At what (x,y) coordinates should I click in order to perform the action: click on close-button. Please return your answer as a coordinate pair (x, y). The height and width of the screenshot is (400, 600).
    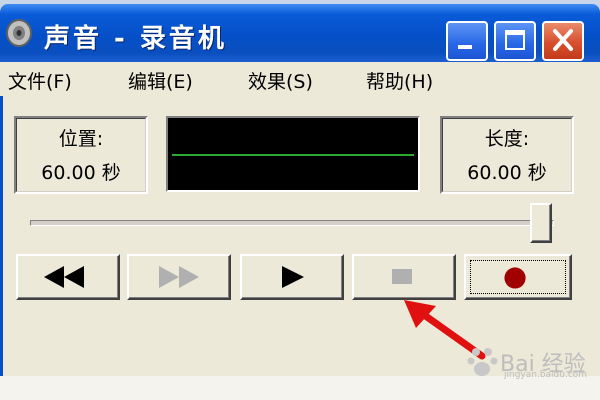
    Looking at the image, I should click on (563, 41).